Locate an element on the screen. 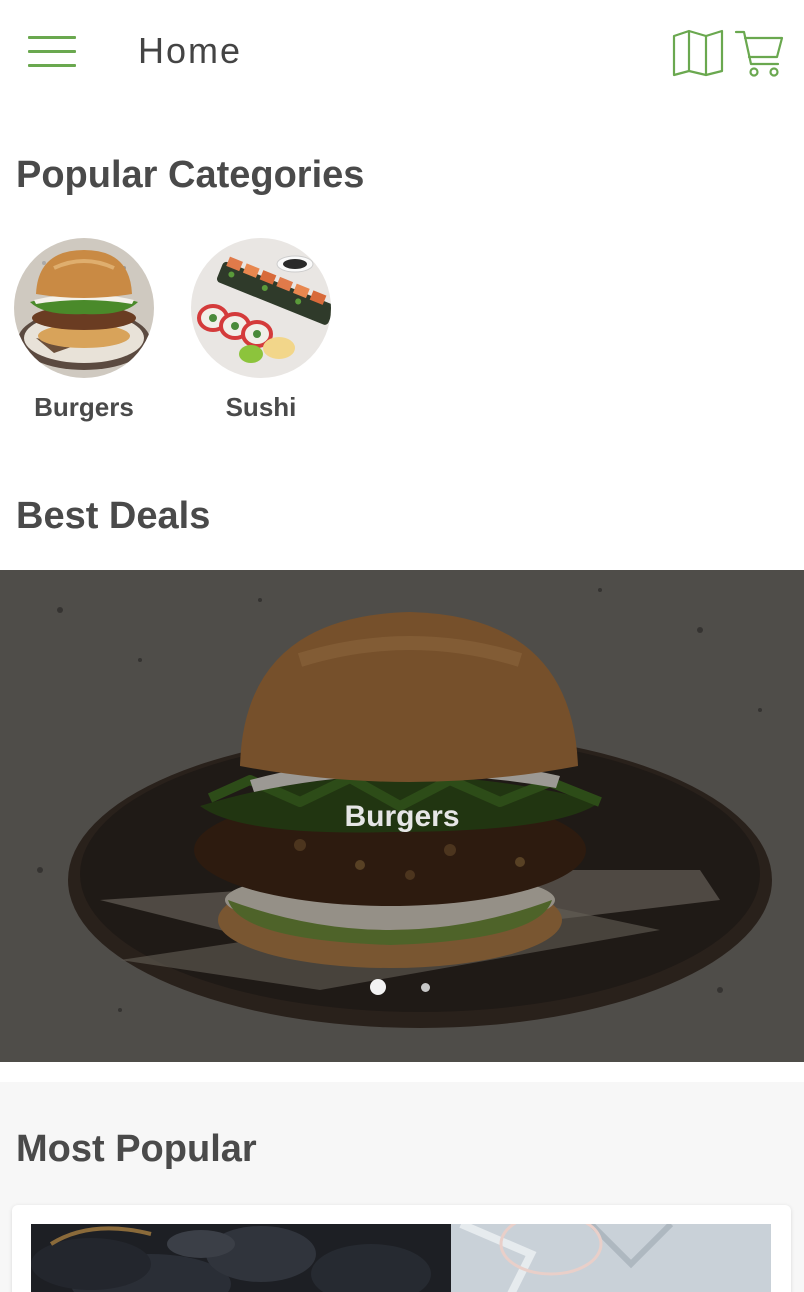 This screenshot has height=1292, width=804. app-bar: Home is located at coordinates (402, 52).